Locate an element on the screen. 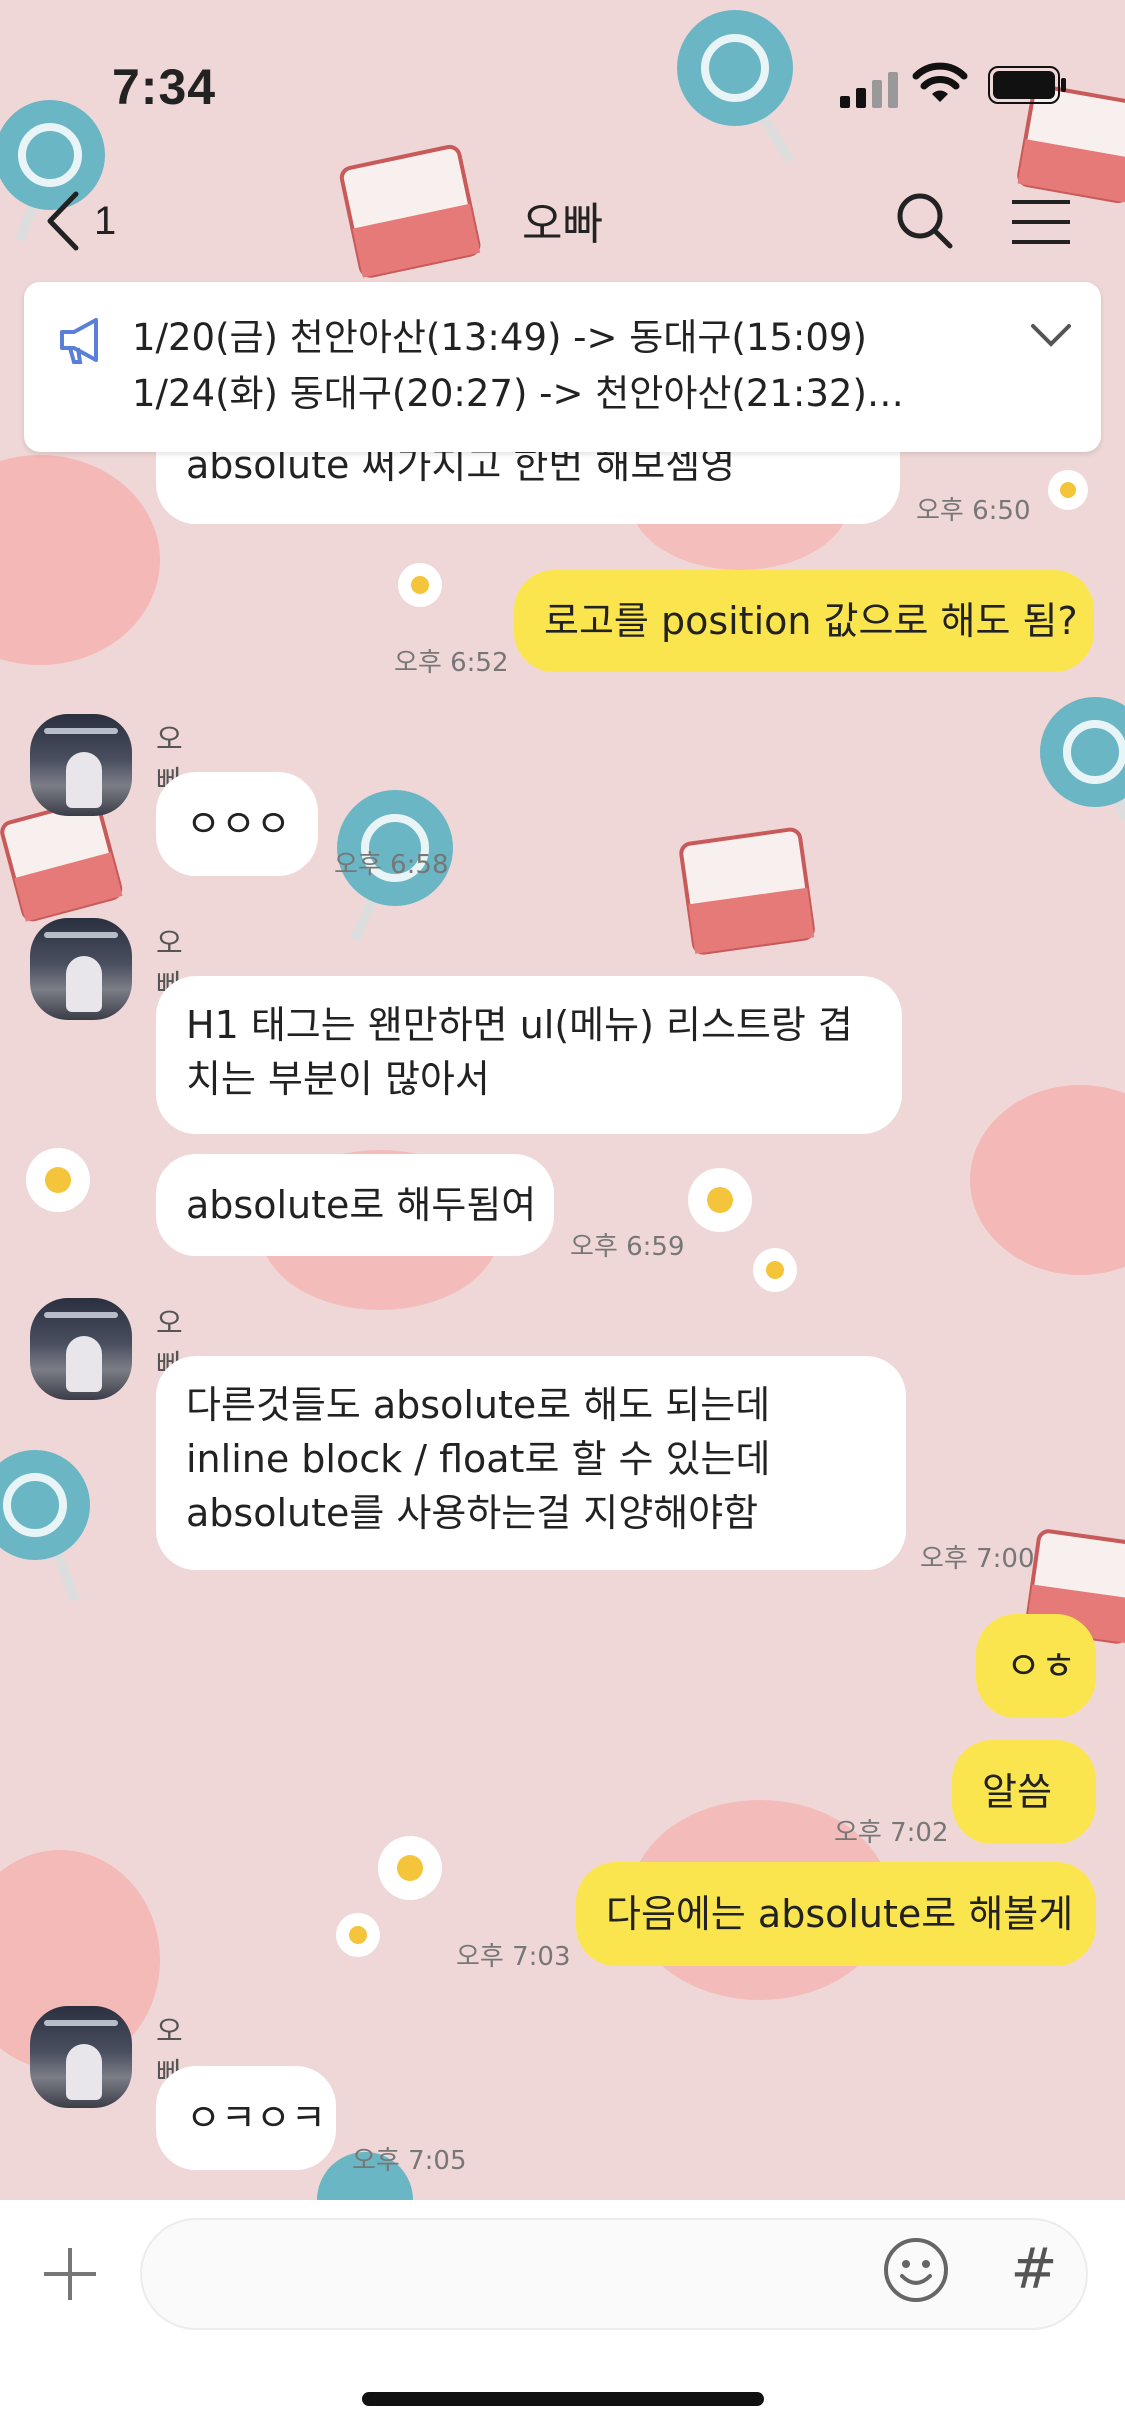 The height and width of the screenshot is (2436, 1125). chat-header: 1 오빠 is located at coordinates (562, 223).